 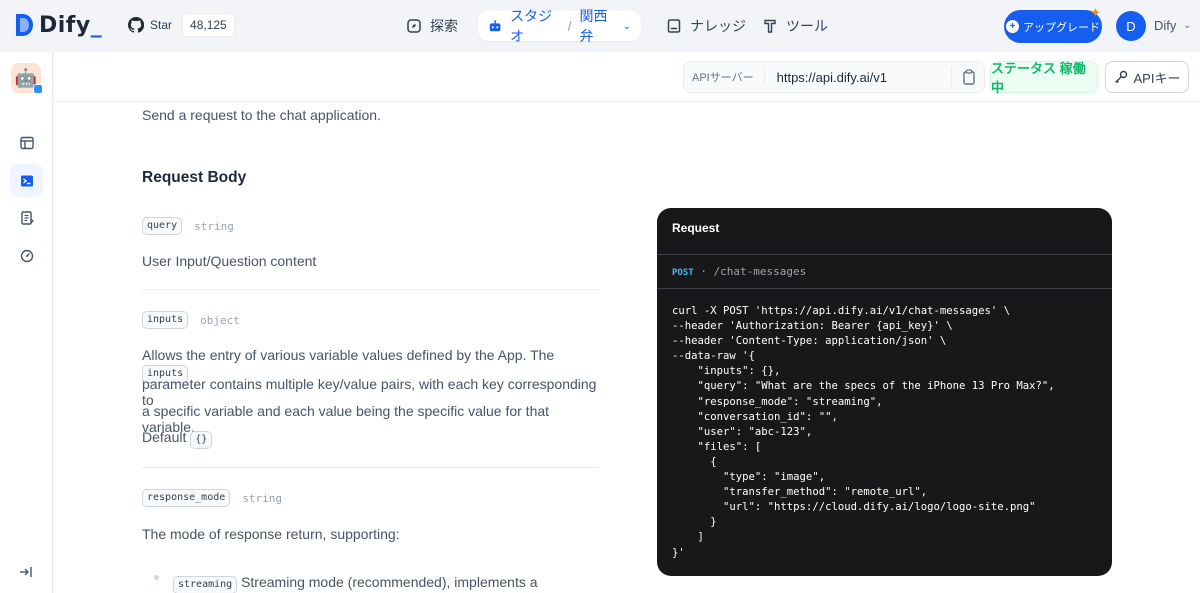 I want to click on sidebar-item-logs, so click(x=26, y=217).